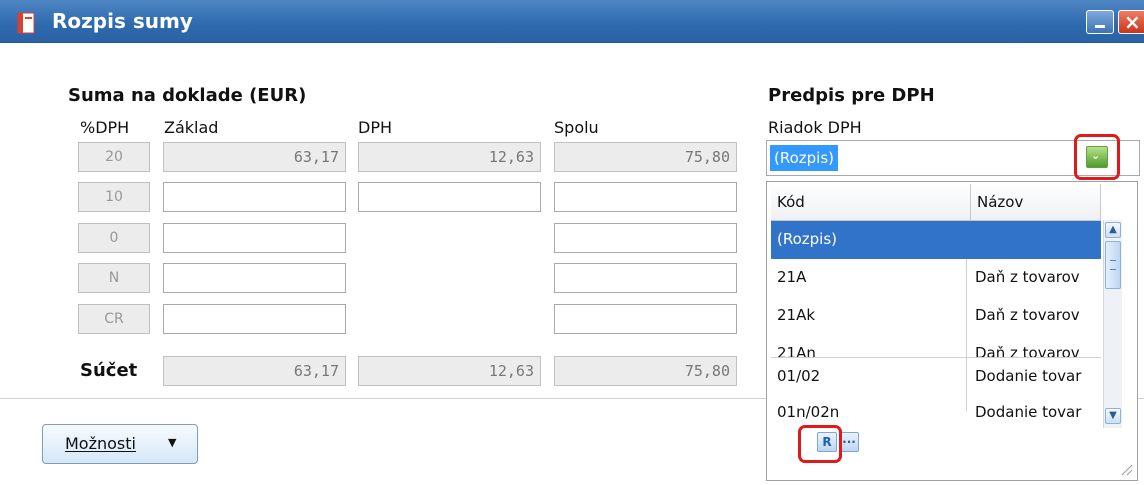 The image size is (1144, 485). I want to click on rate-cell: N, so click(114, 278).